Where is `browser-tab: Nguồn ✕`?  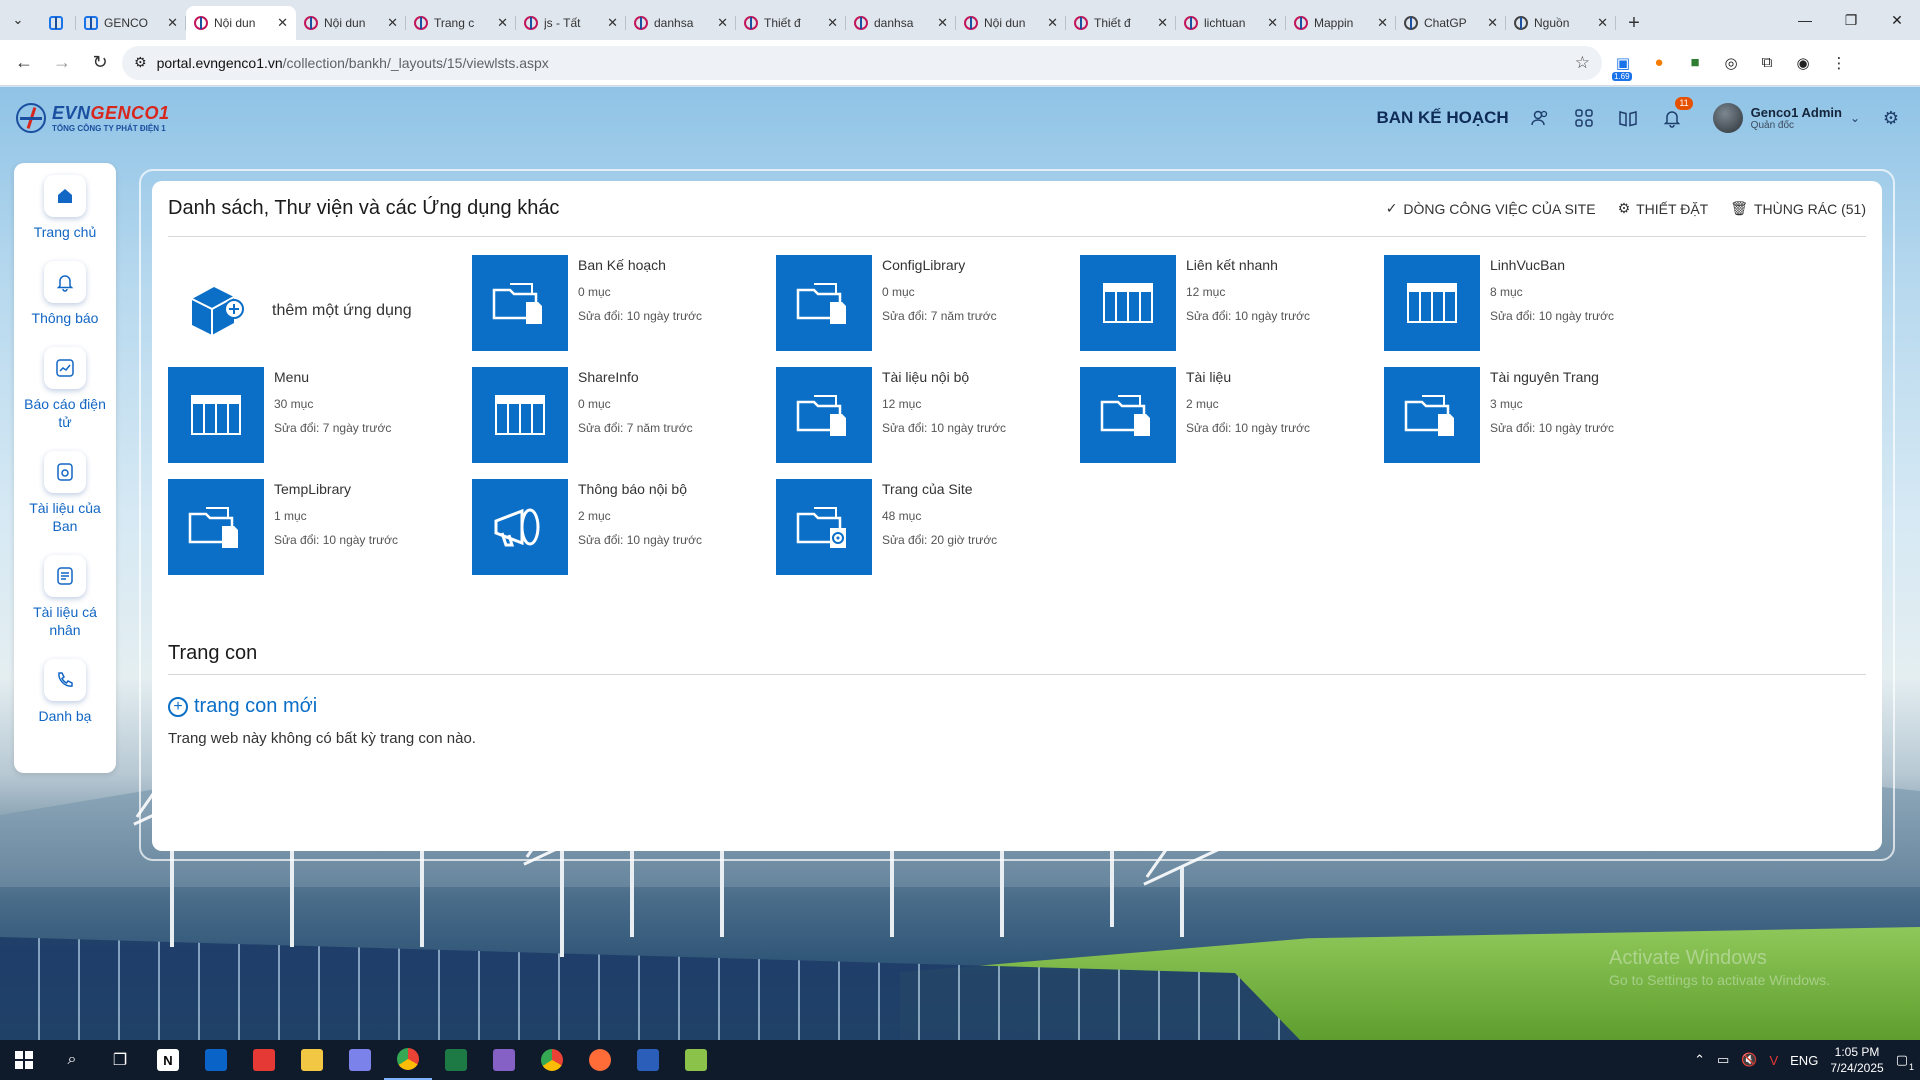 browser-tab: Nguồn ✕ is located at coordinates (1561, 23).